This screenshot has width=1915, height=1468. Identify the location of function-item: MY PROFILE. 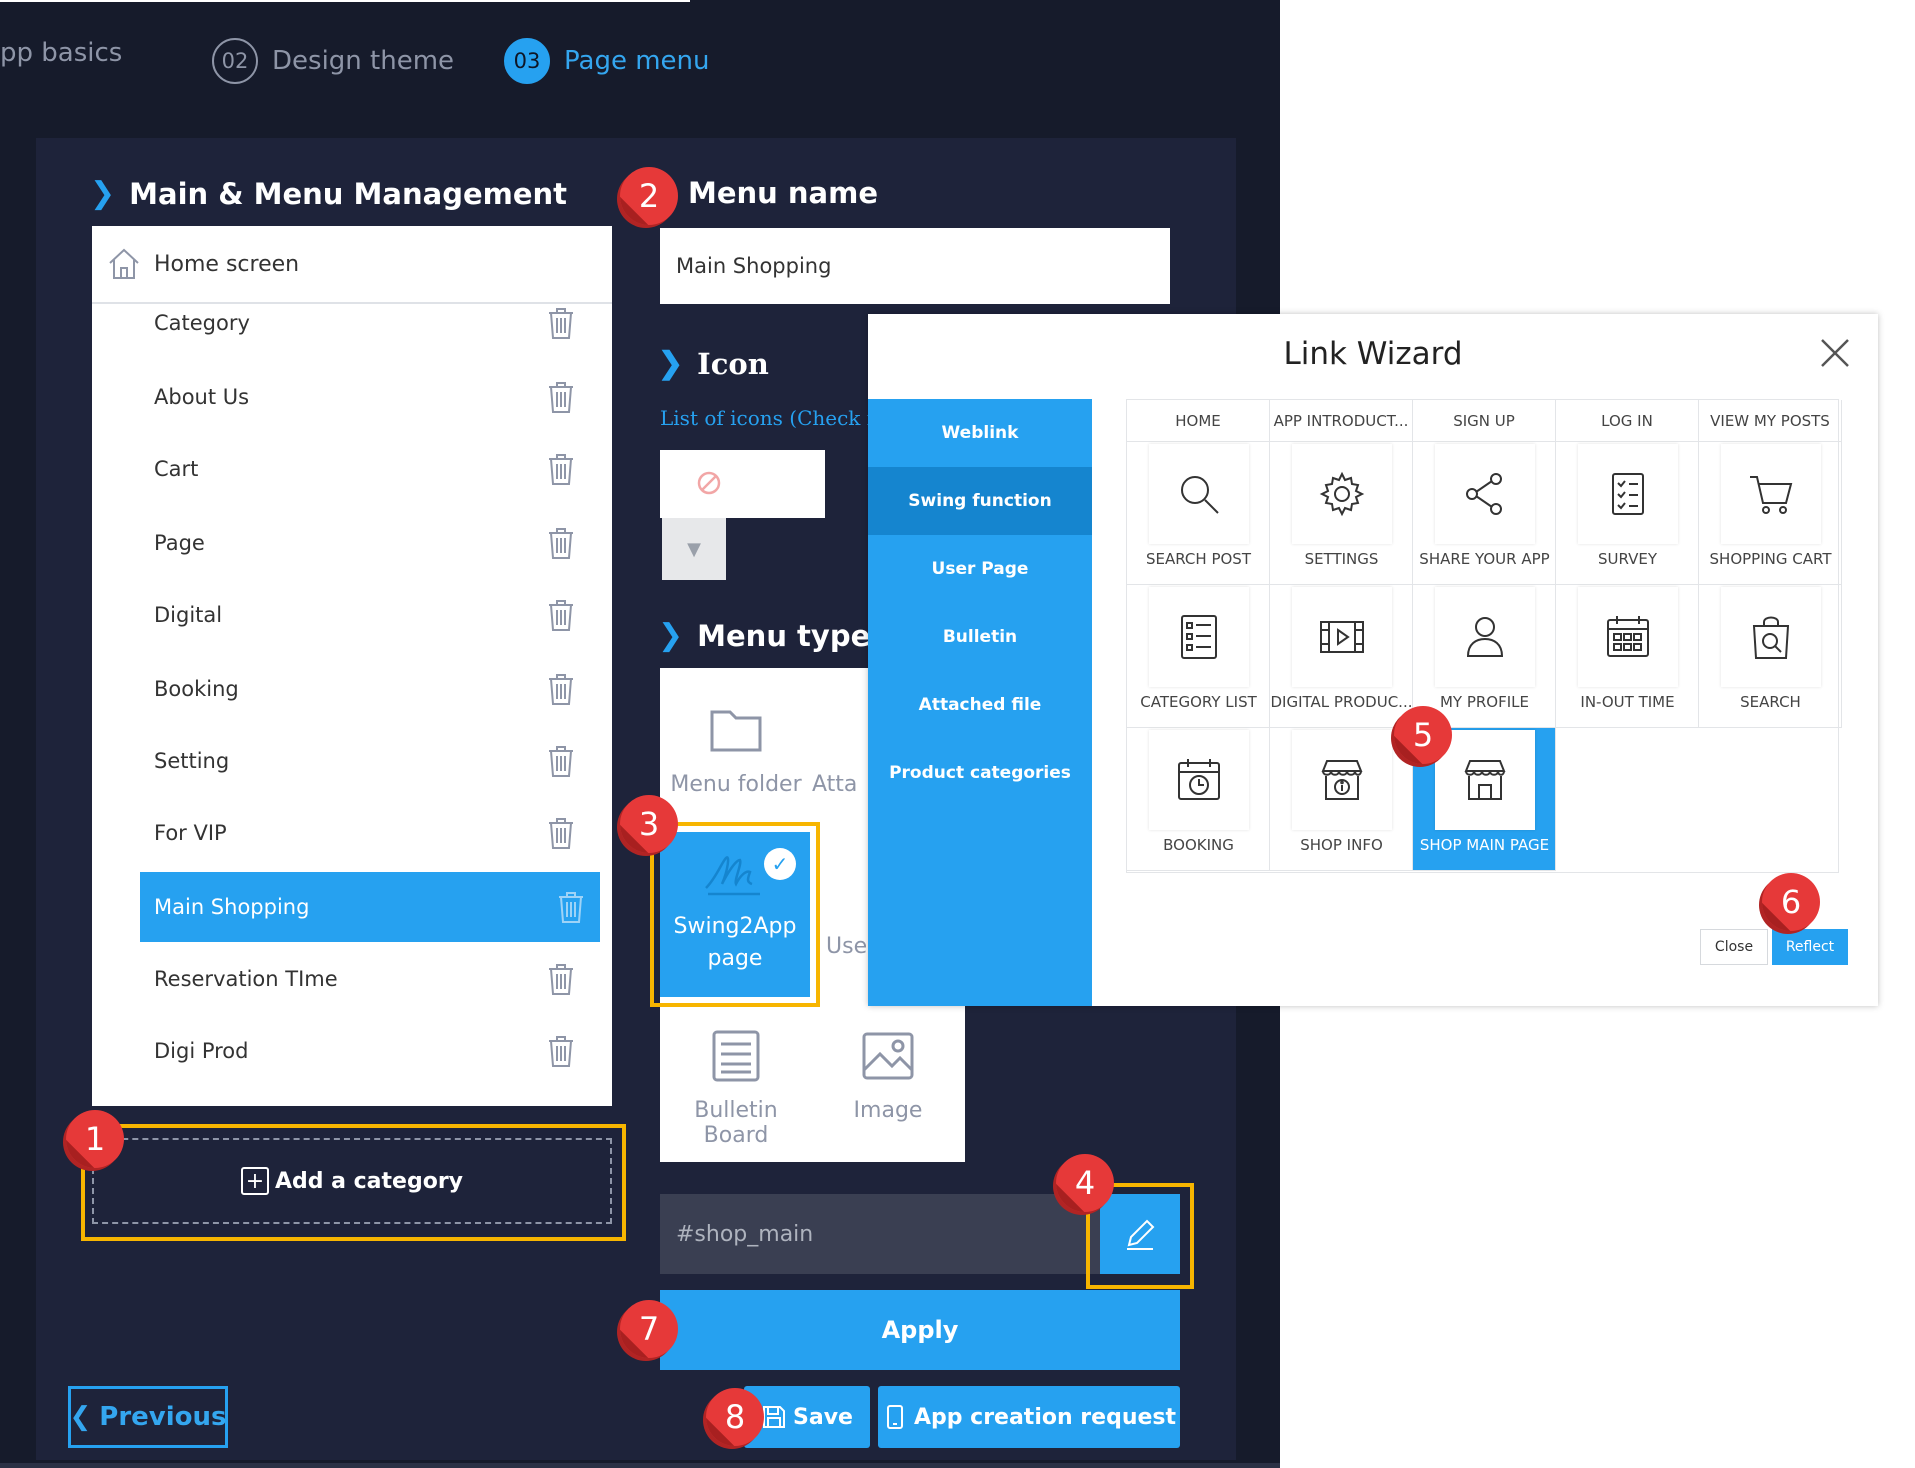
(1484, 656).